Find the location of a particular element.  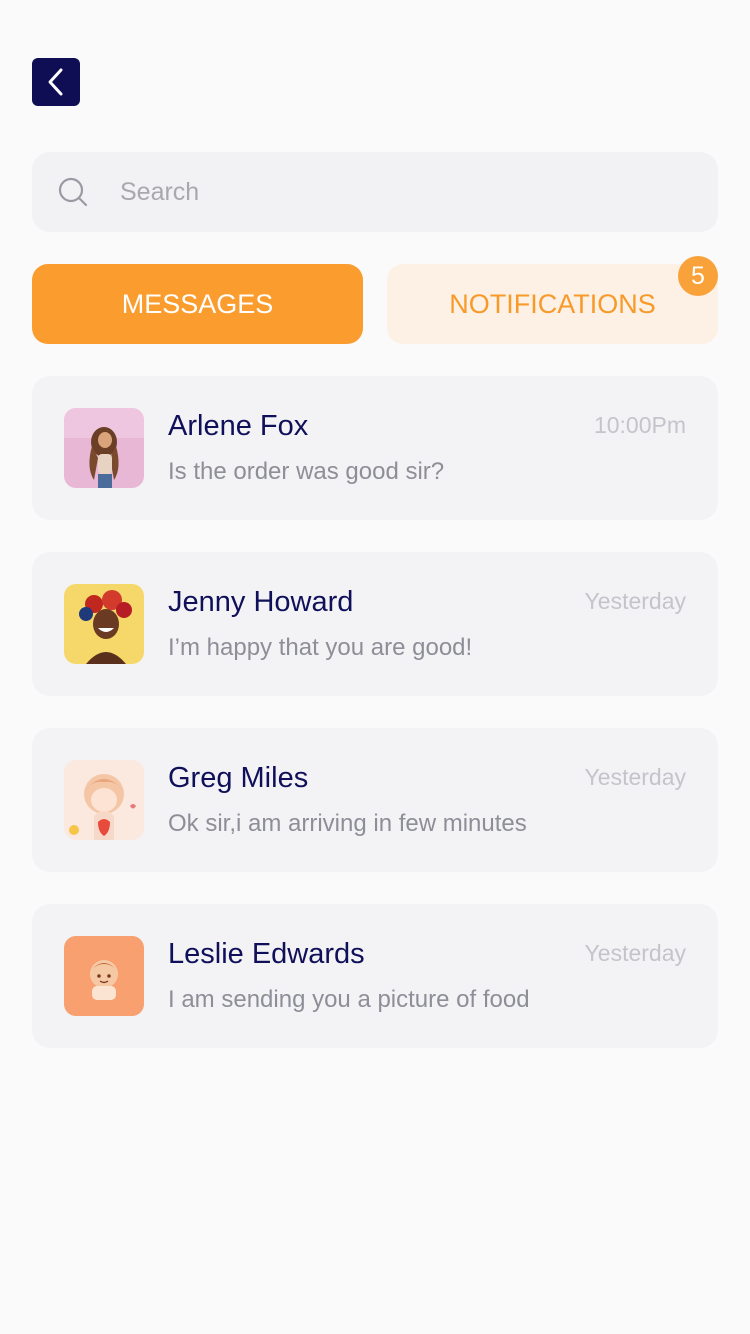

message-preview: Ok sir,i am arriving in few minutes is located at coordinates (347, 823).